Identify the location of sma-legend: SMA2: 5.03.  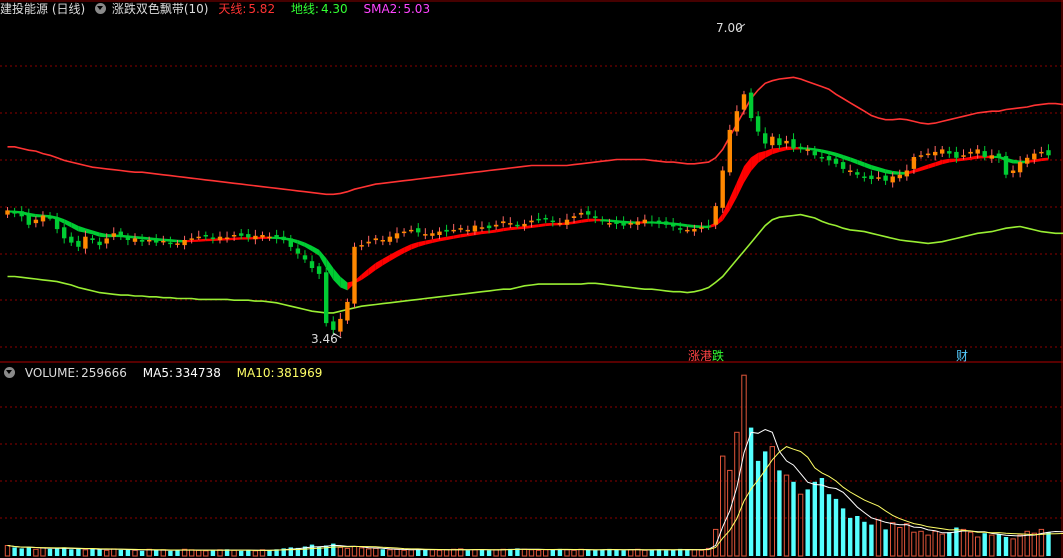
(400, 9).